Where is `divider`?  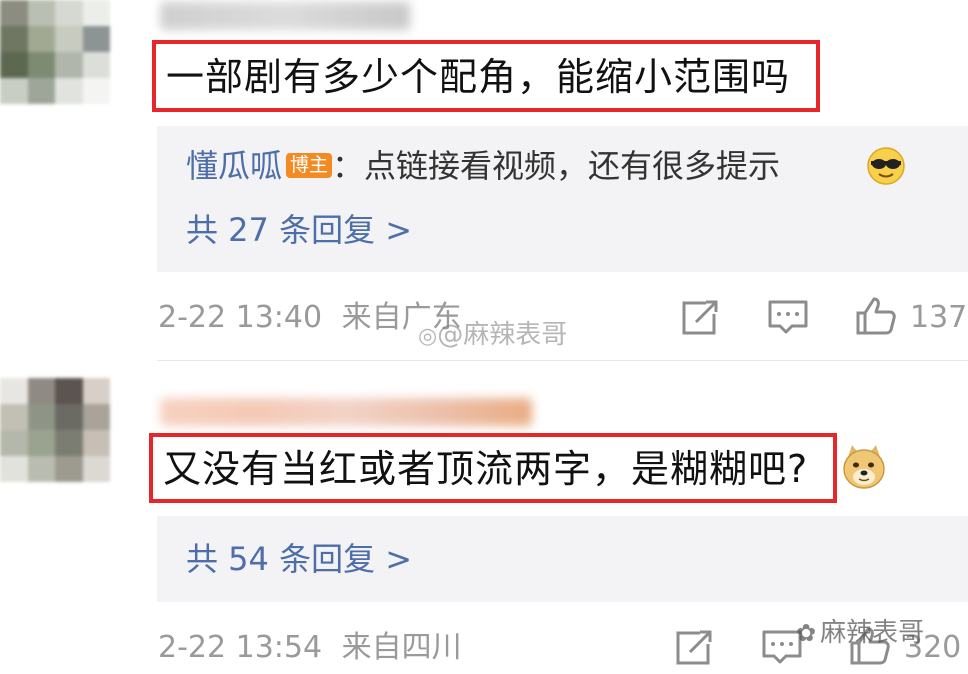 divider is located at coordinates (562, 360).